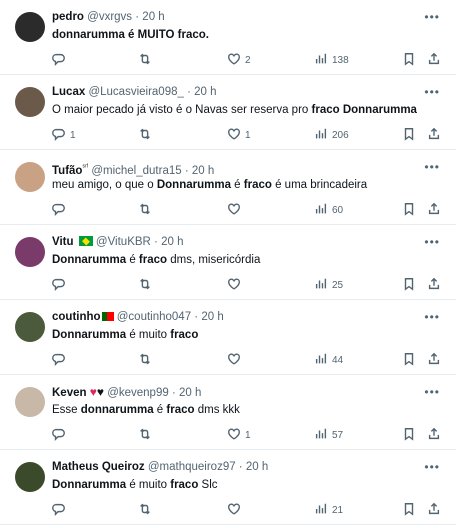  I want to click on views-button: 57, so click(328, 435).